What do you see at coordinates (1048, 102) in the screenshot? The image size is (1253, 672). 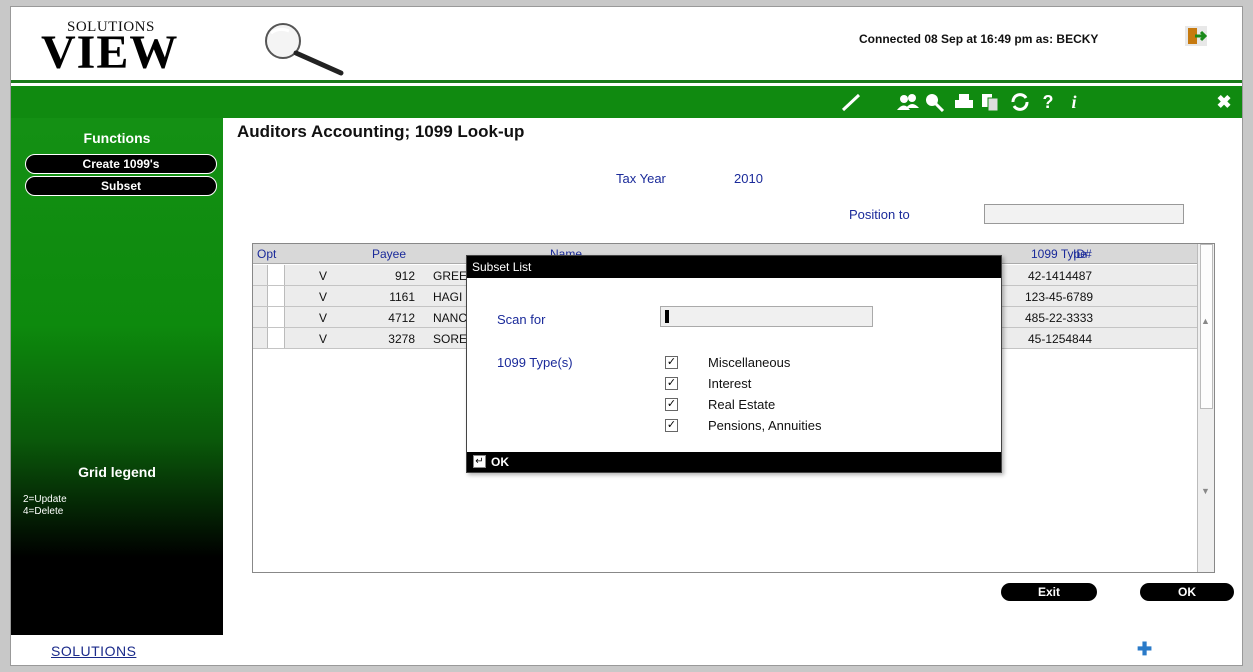 I see `help-icon: ?` at bounding box center [1048, 102].